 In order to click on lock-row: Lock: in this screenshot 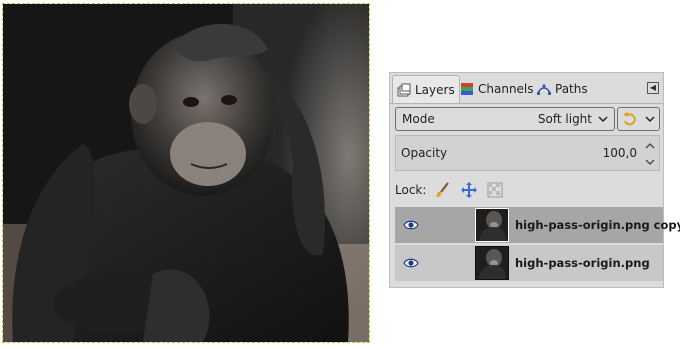, I will do `click(449, 190)`.